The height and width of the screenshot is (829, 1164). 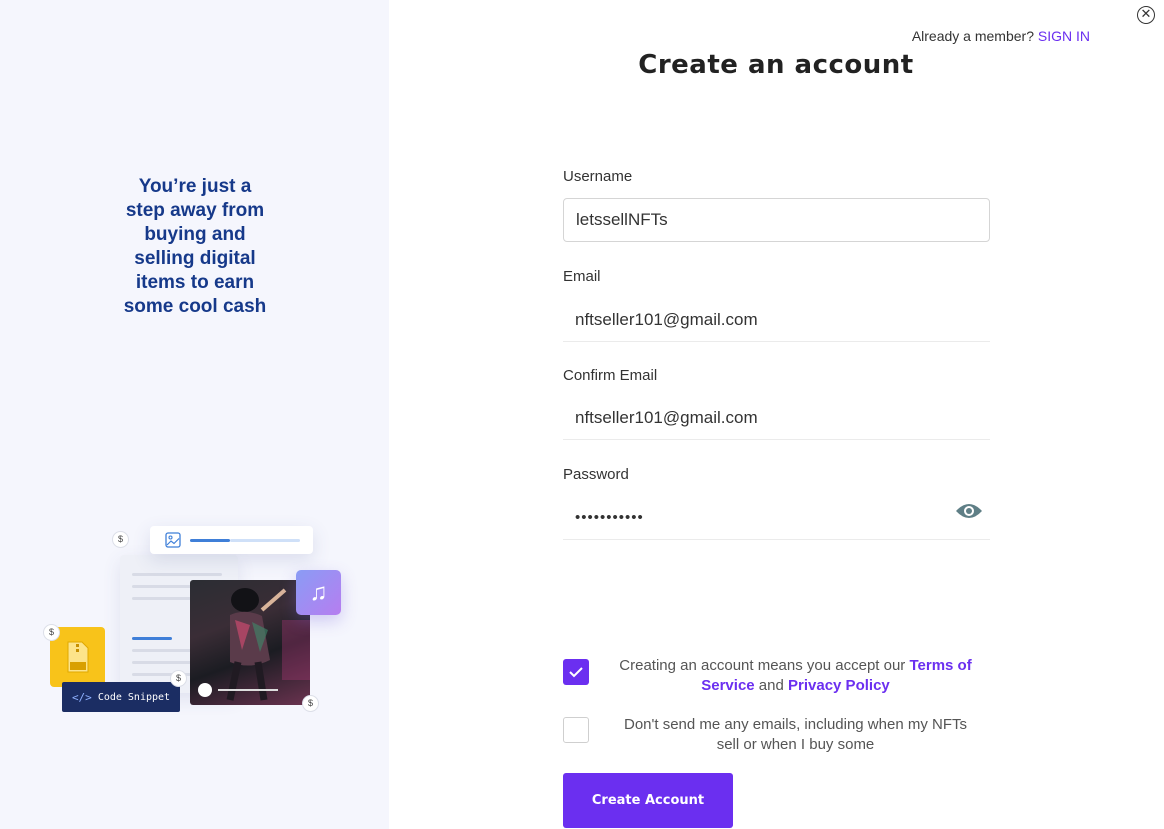 I want to click on play-icon, so click(x=205, y=690).